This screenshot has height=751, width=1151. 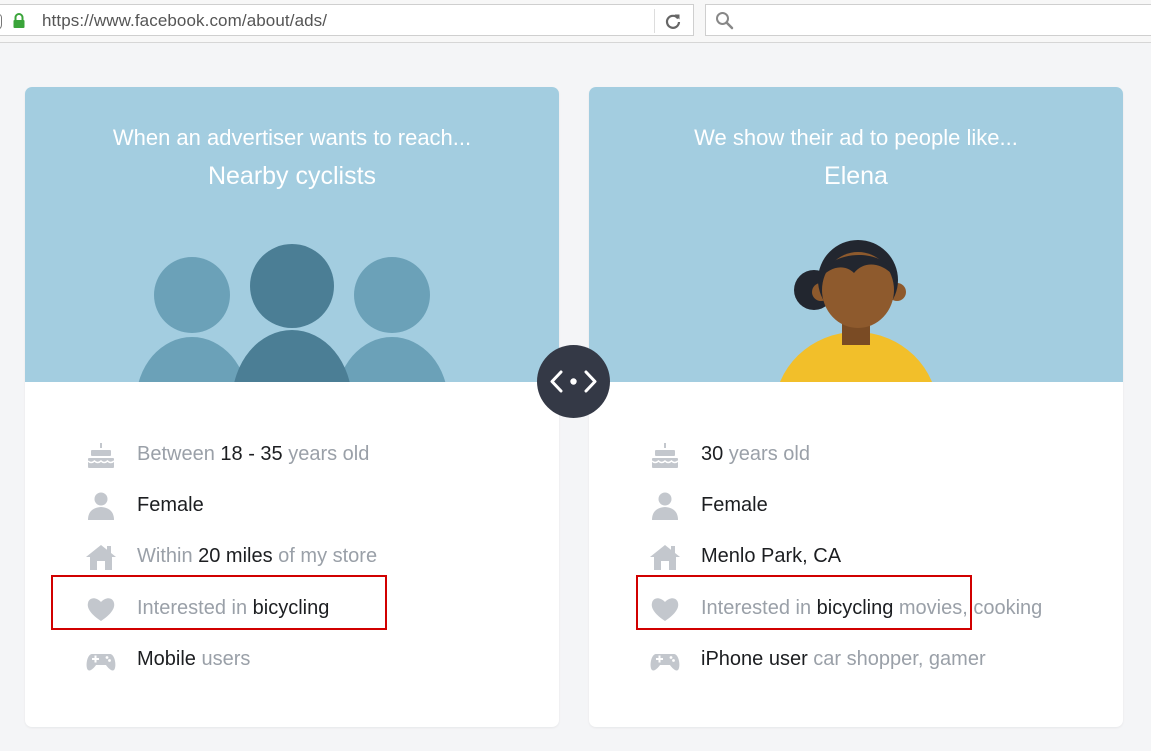 What do you see at coordinates (804, 602) in the screenshot?
I see `highlight-box-right` at bounding box center [804, 602].